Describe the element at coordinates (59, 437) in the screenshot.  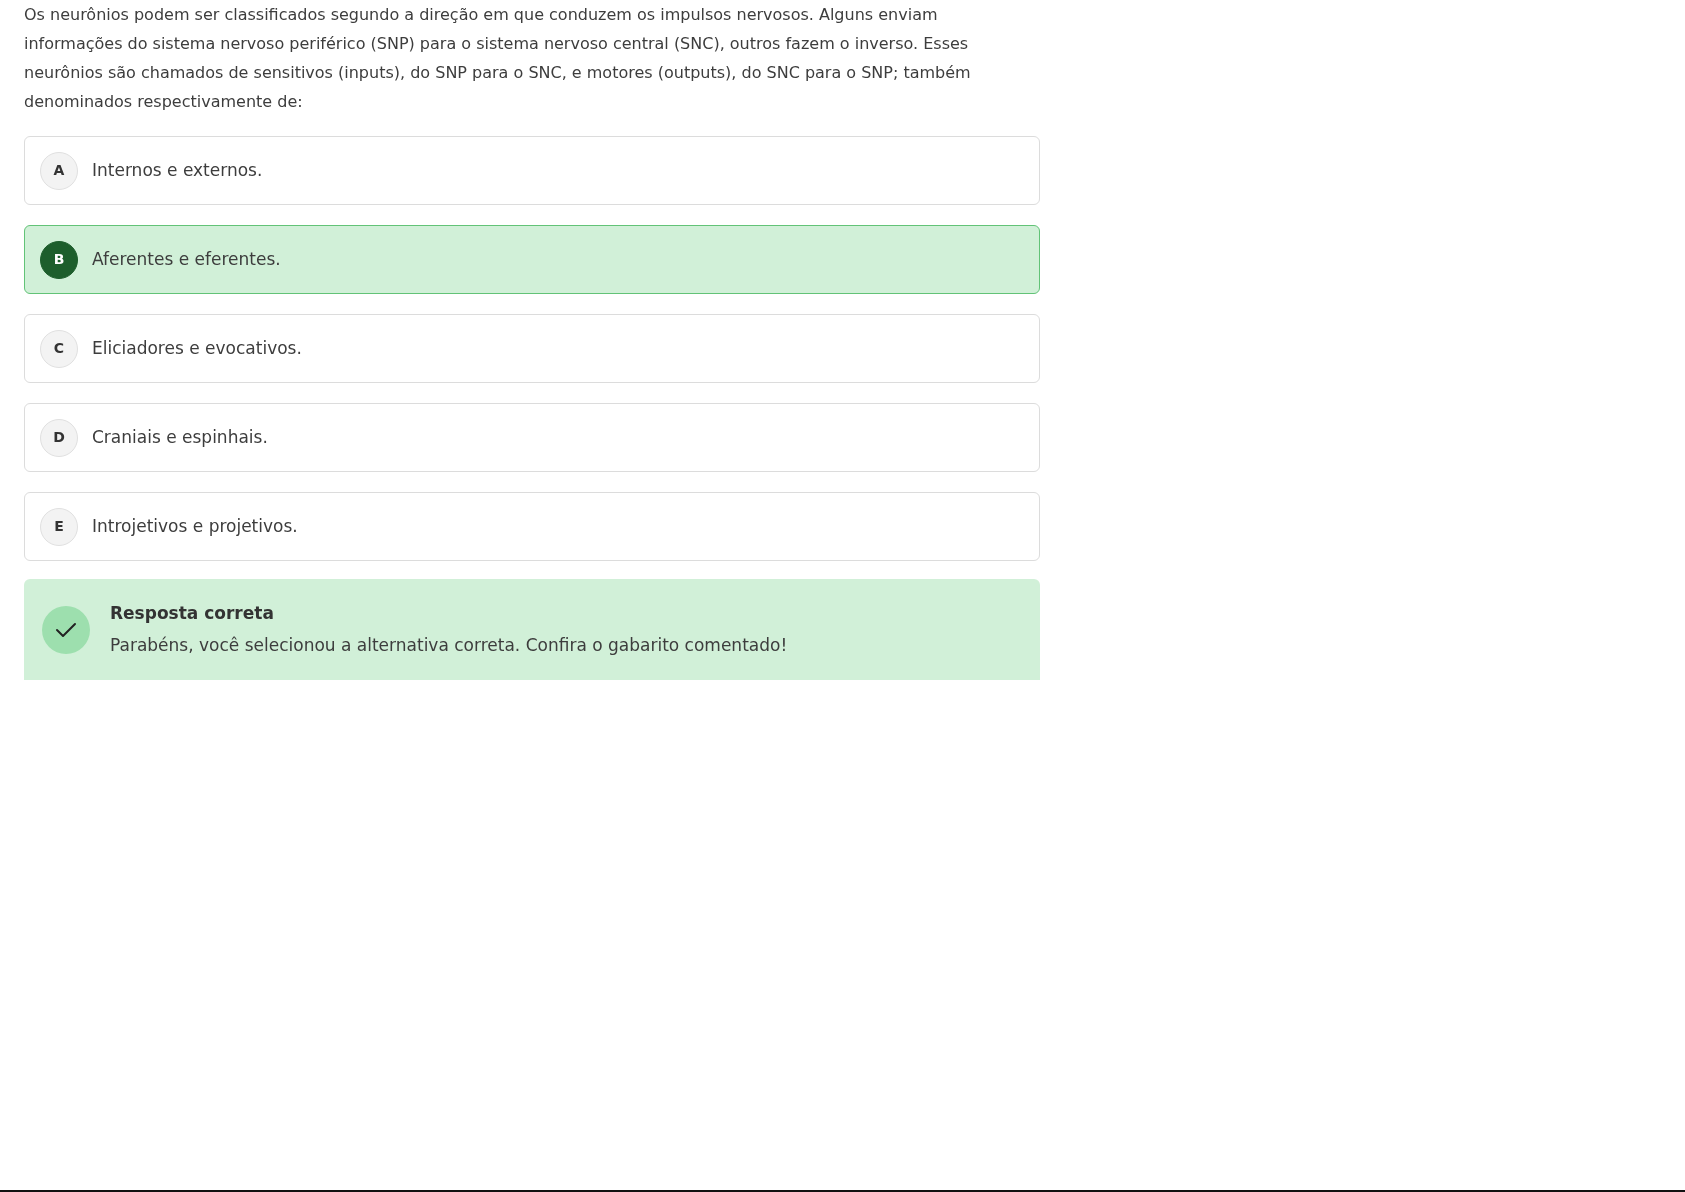
I see `option-letter: D` at that location.